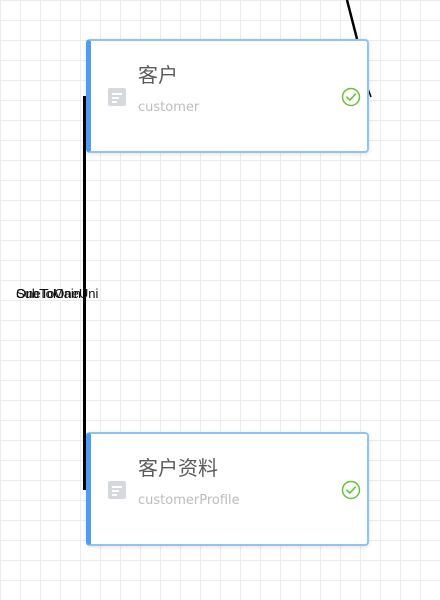  I want to click on node-title: 客户资料, so click(178, 468).